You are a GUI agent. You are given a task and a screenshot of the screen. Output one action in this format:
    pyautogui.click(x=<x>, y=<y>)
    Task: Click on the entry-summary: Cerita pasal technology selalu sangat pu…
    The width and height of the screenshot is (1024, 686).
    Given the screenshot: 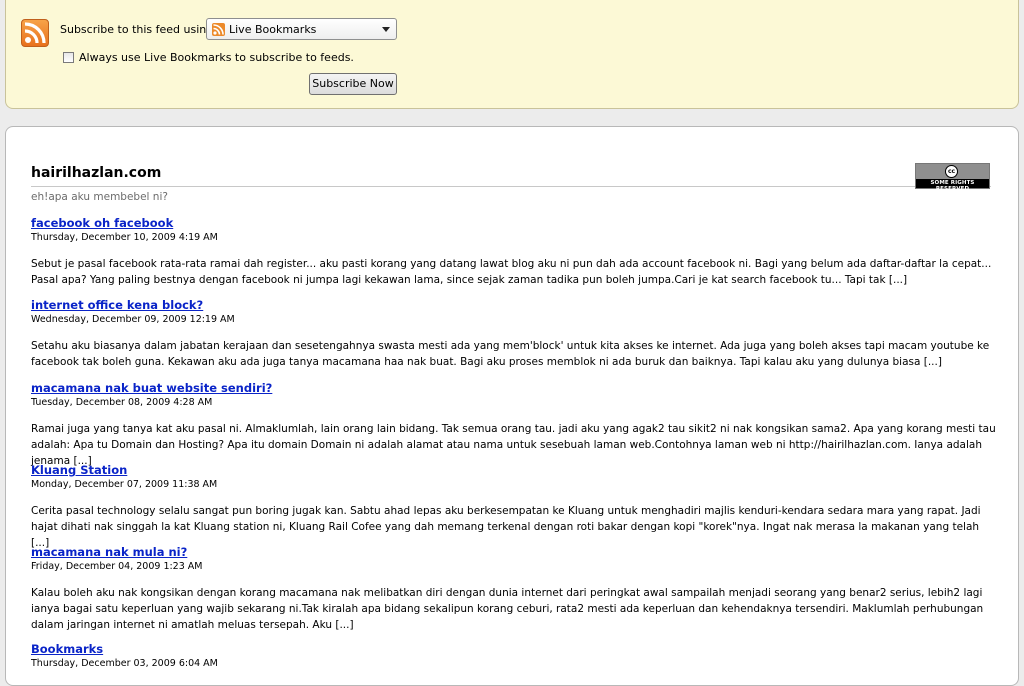 What is the action you would take?
    pyautogui.click(x=506, y=527)
    